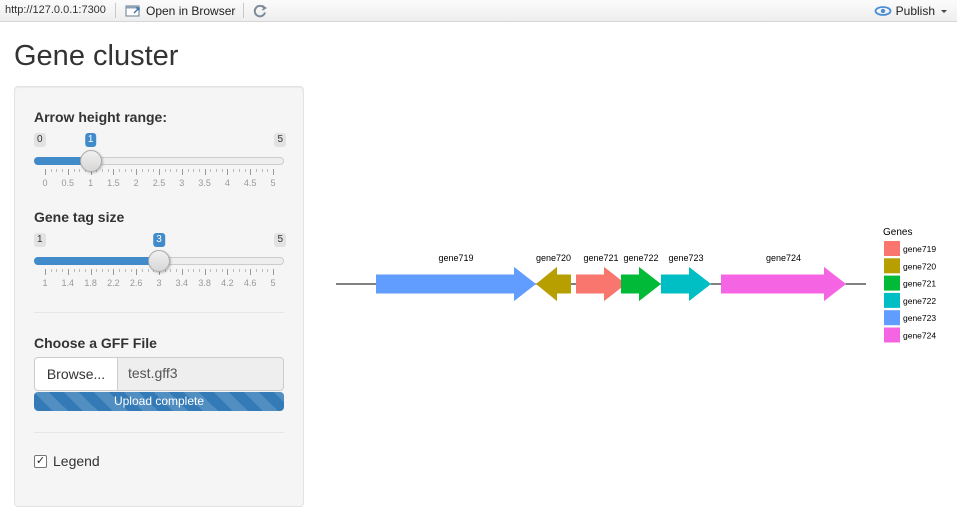  Describe the element at coordinates (55, 10) in the screenshot. I see `url-label: http://127.0.0.1:7300` at that location.